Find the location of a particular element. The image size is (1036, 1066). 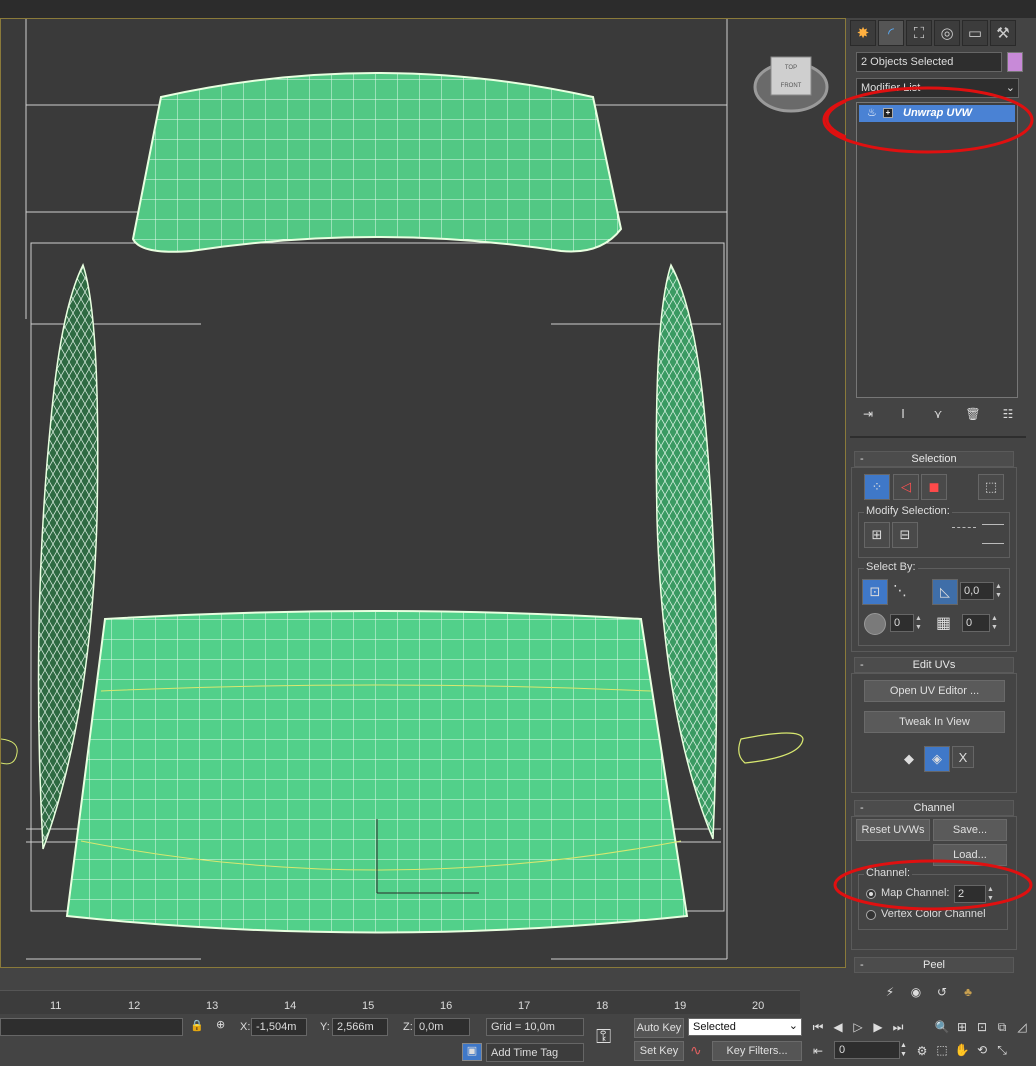

pin-stack-icon: ⇥ is located at coordinates (868, 414).